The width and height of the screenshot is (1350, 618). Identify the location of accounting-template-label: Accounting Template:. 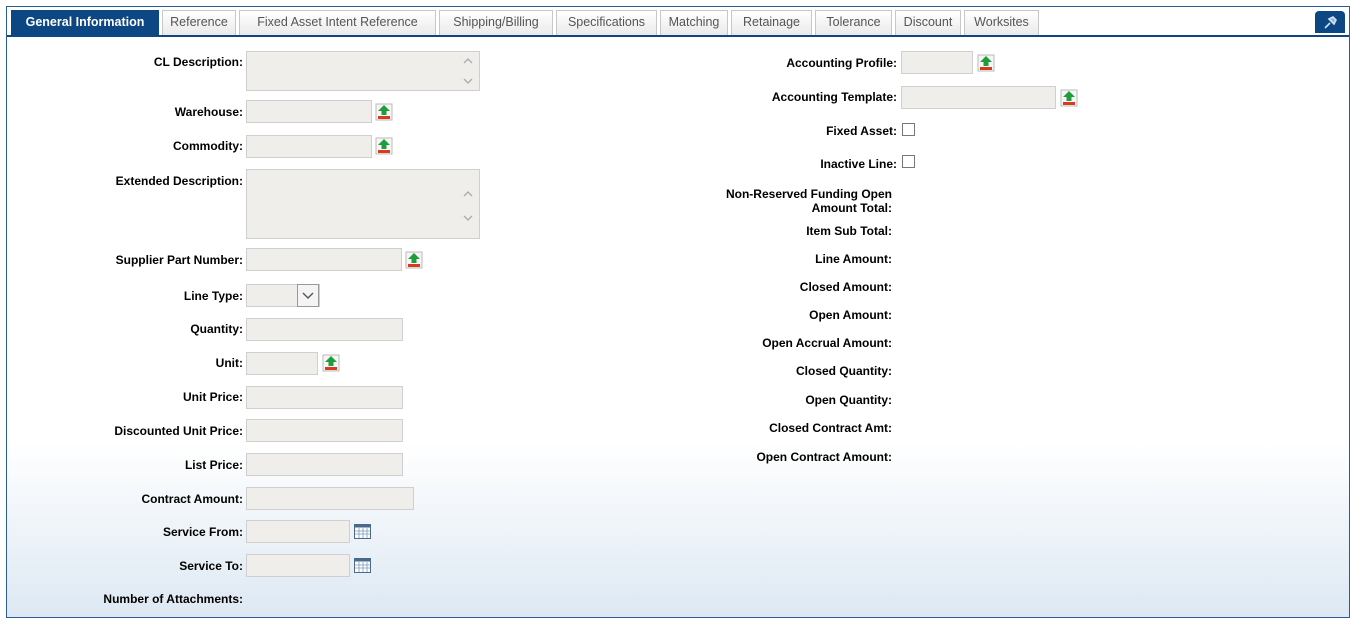
(834, 97).